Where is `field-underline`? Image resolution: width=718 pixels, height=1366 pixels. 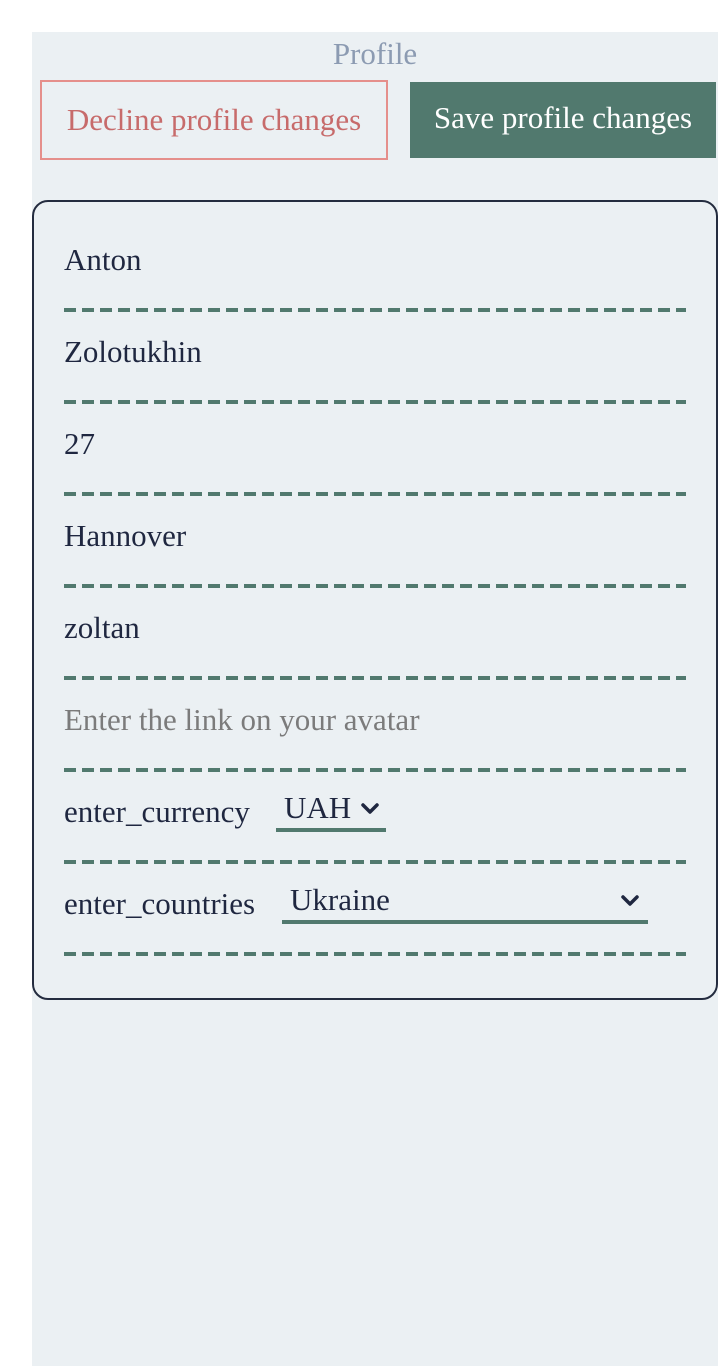
field-underline is located at coordinates (375, 954).